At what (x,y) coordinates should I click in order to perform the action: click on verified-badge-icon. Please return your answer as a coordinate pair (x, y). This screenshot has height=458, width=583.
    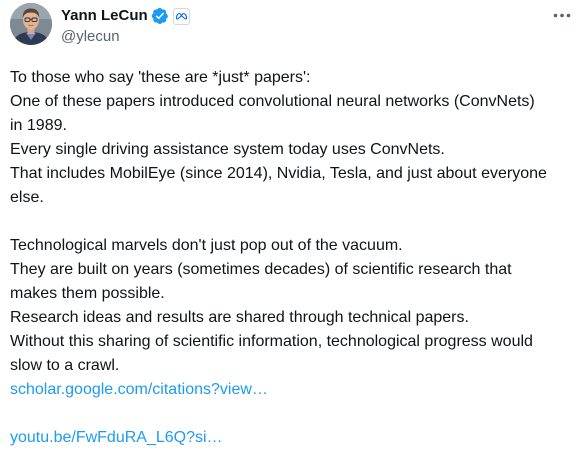
    Looking at the image, I should click on (159, 16).